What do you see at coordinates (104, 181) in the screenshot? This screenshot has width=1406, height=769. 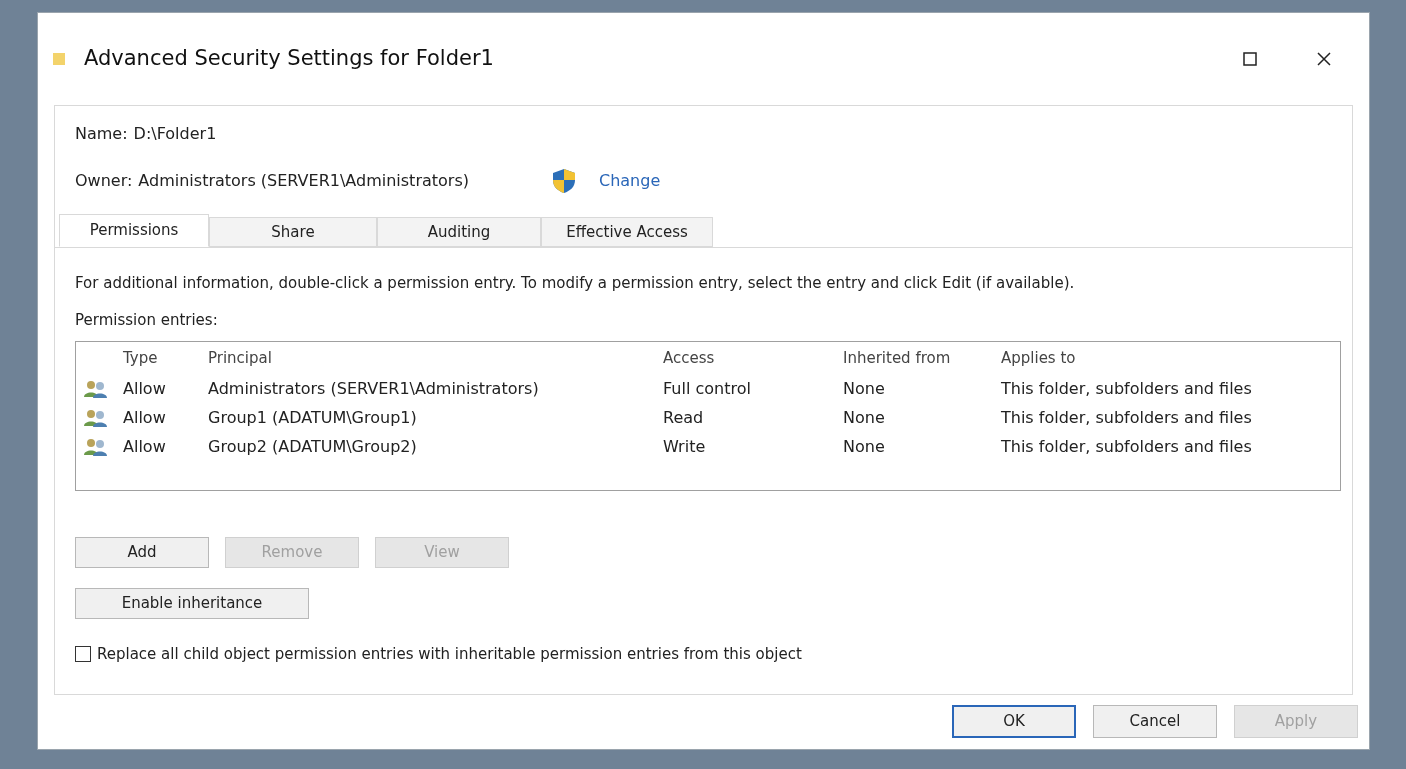 I see `owner-label: Owner:` at bounding box center [104, 181].